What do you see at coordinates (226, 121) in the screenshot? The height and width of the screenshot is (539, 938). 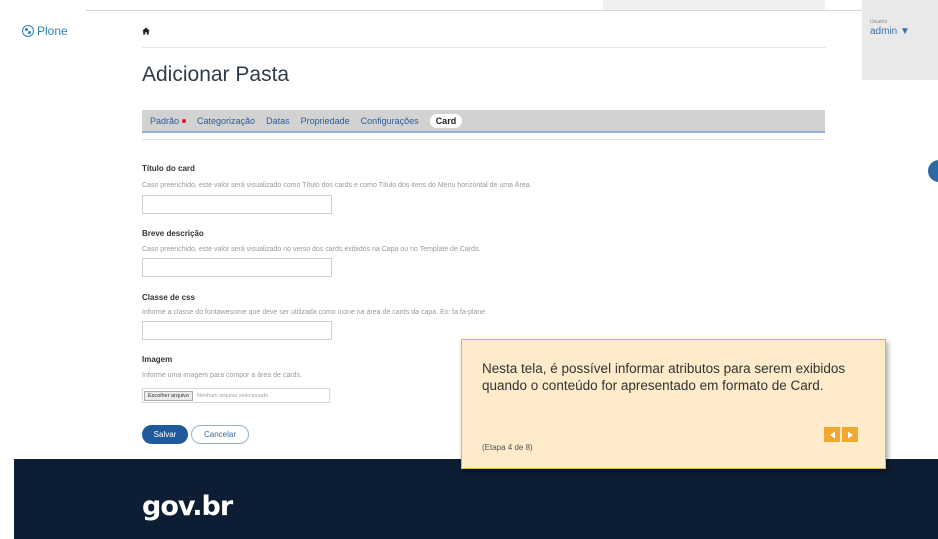 I see `tab-categorizacao: Categorização` at bounding box center [226, 121].